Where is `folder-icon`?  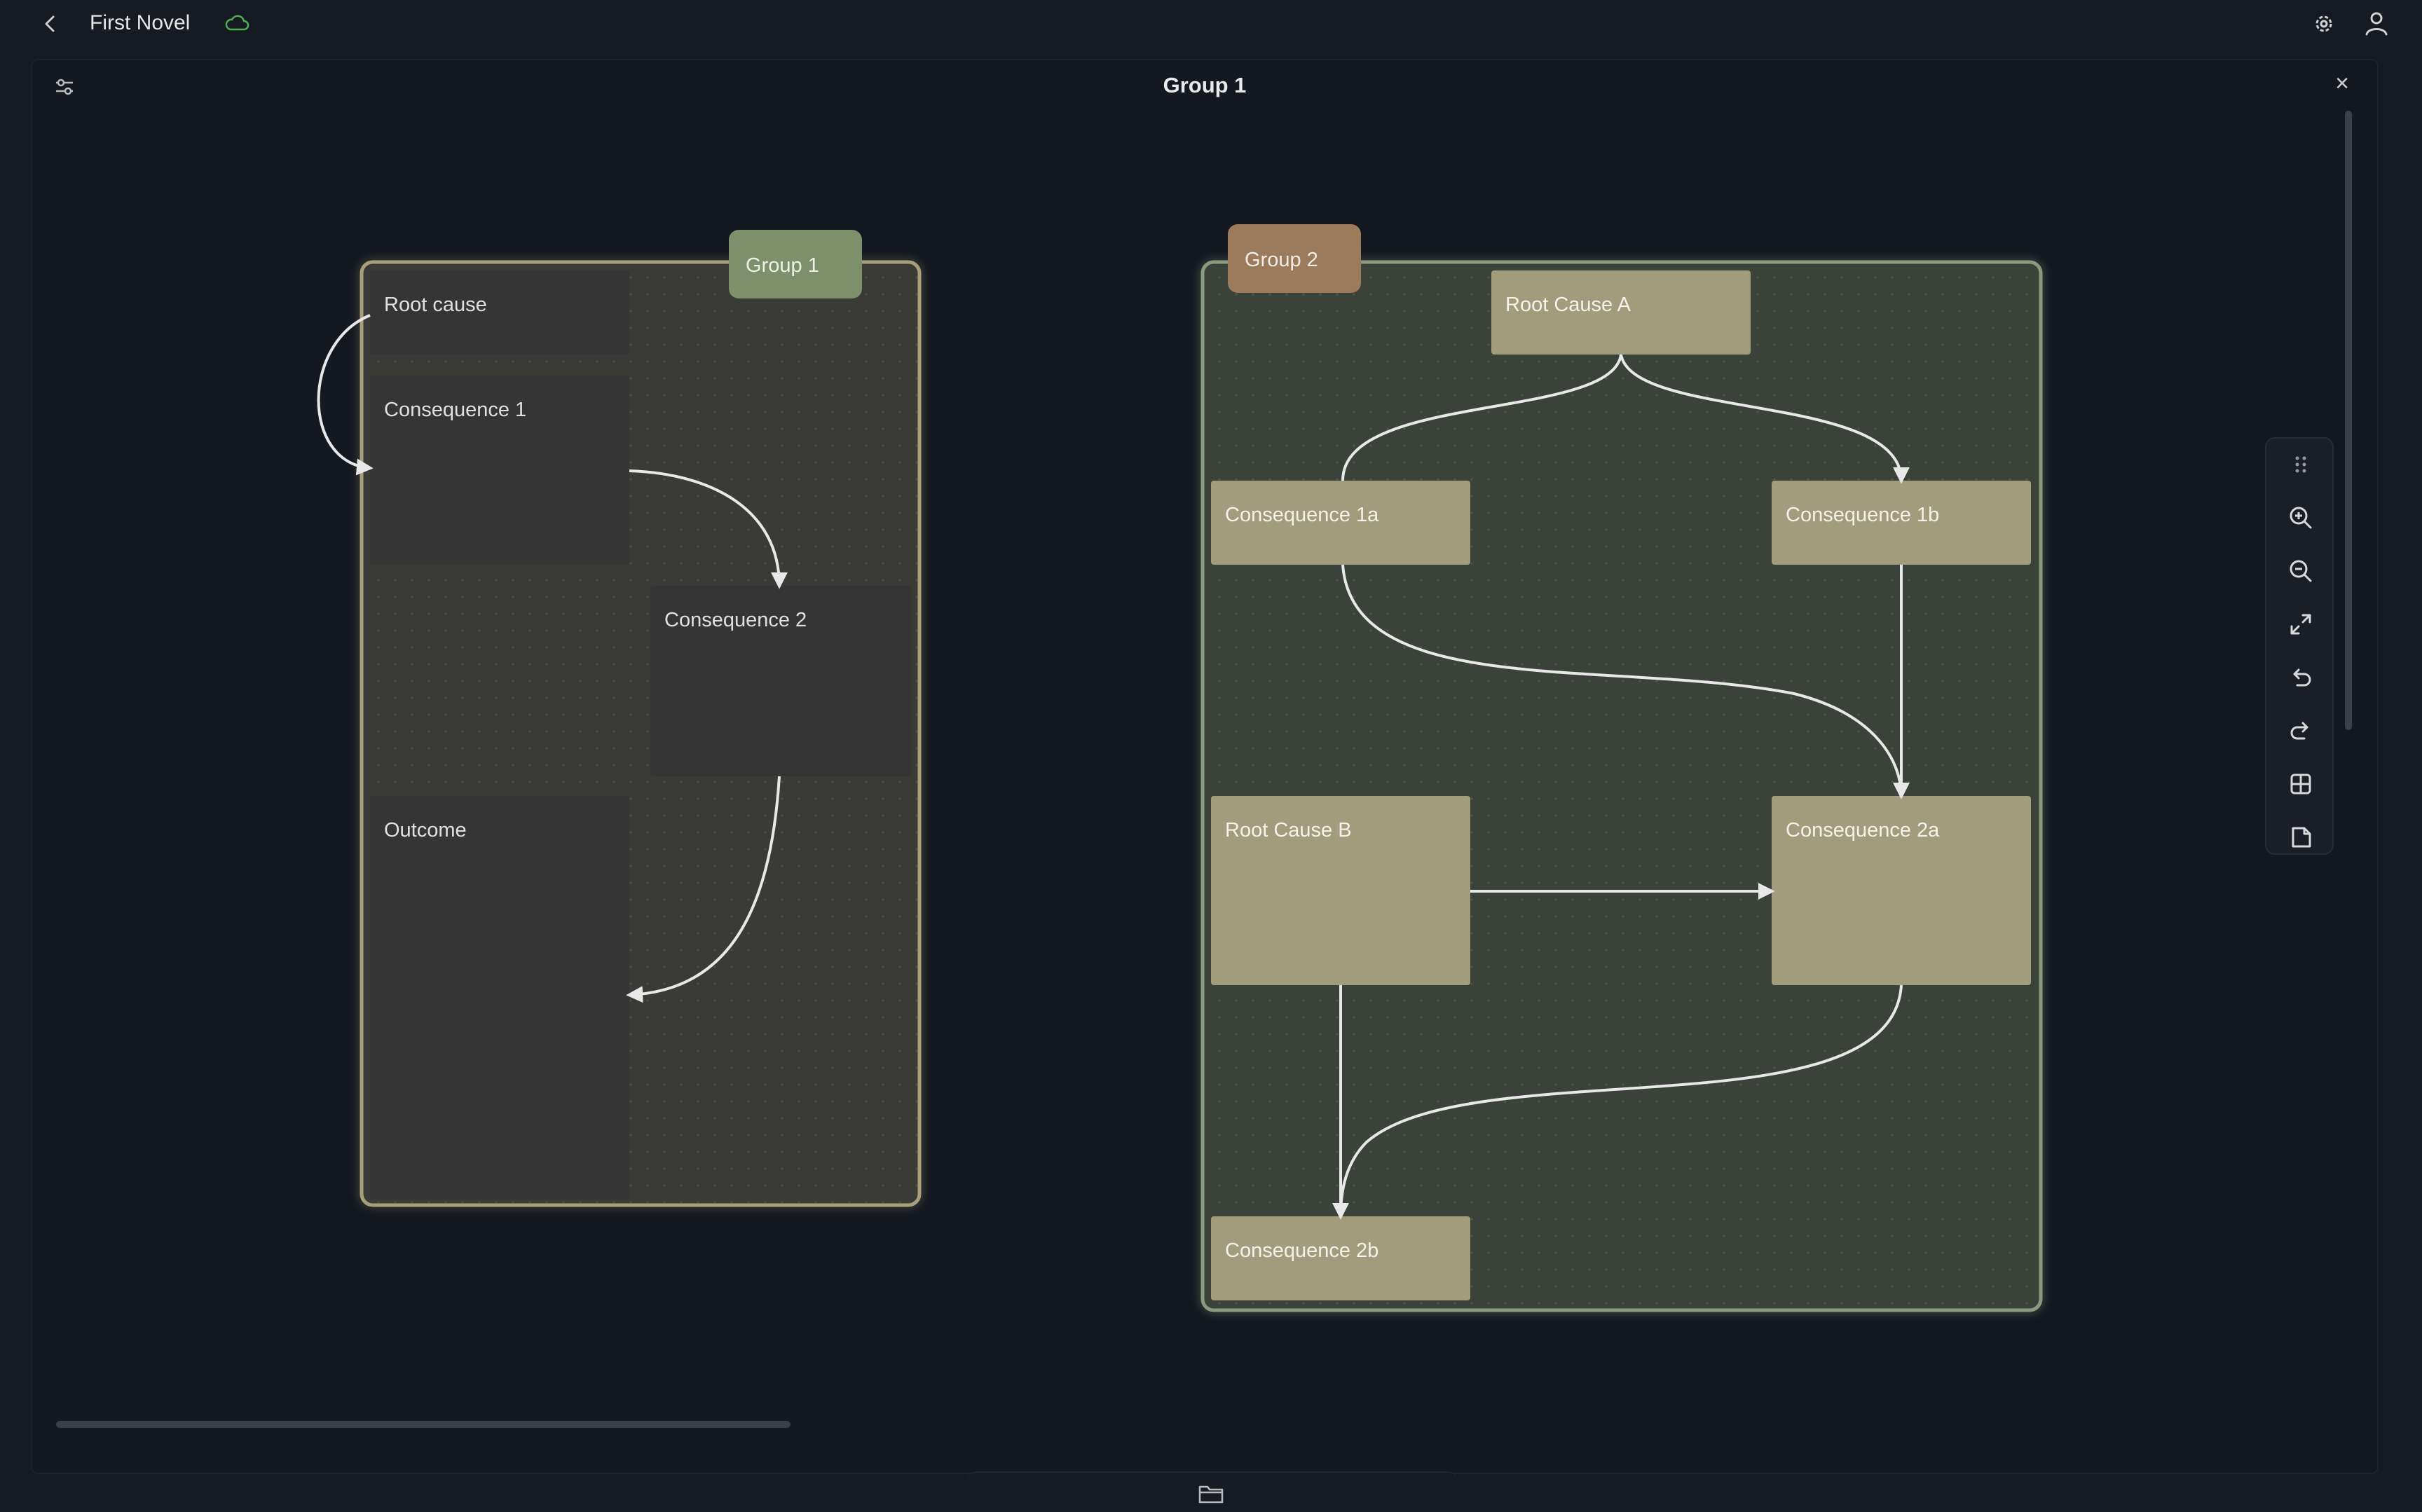
folder-icon is located at coordinates (1211, 1493).